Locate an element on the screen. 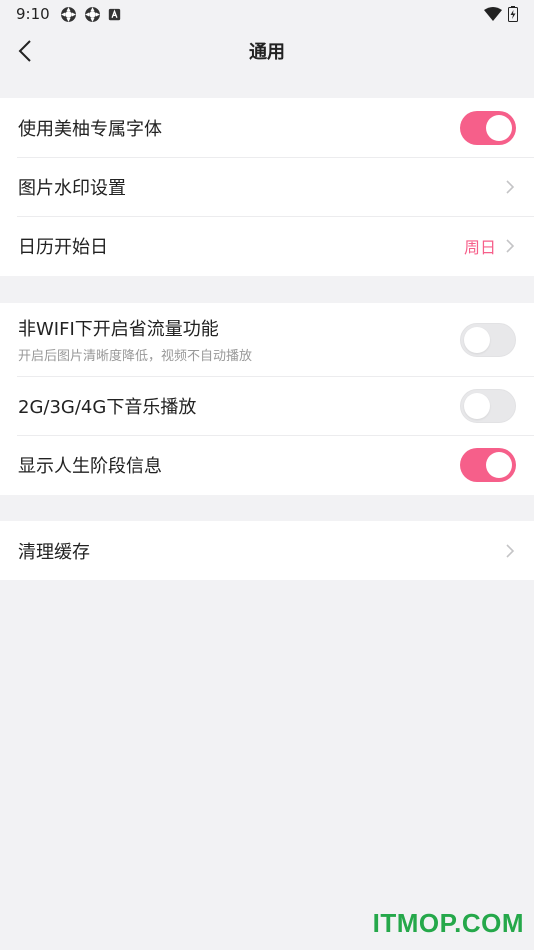  data-saver-toggle is located at coordinates (488, 339).